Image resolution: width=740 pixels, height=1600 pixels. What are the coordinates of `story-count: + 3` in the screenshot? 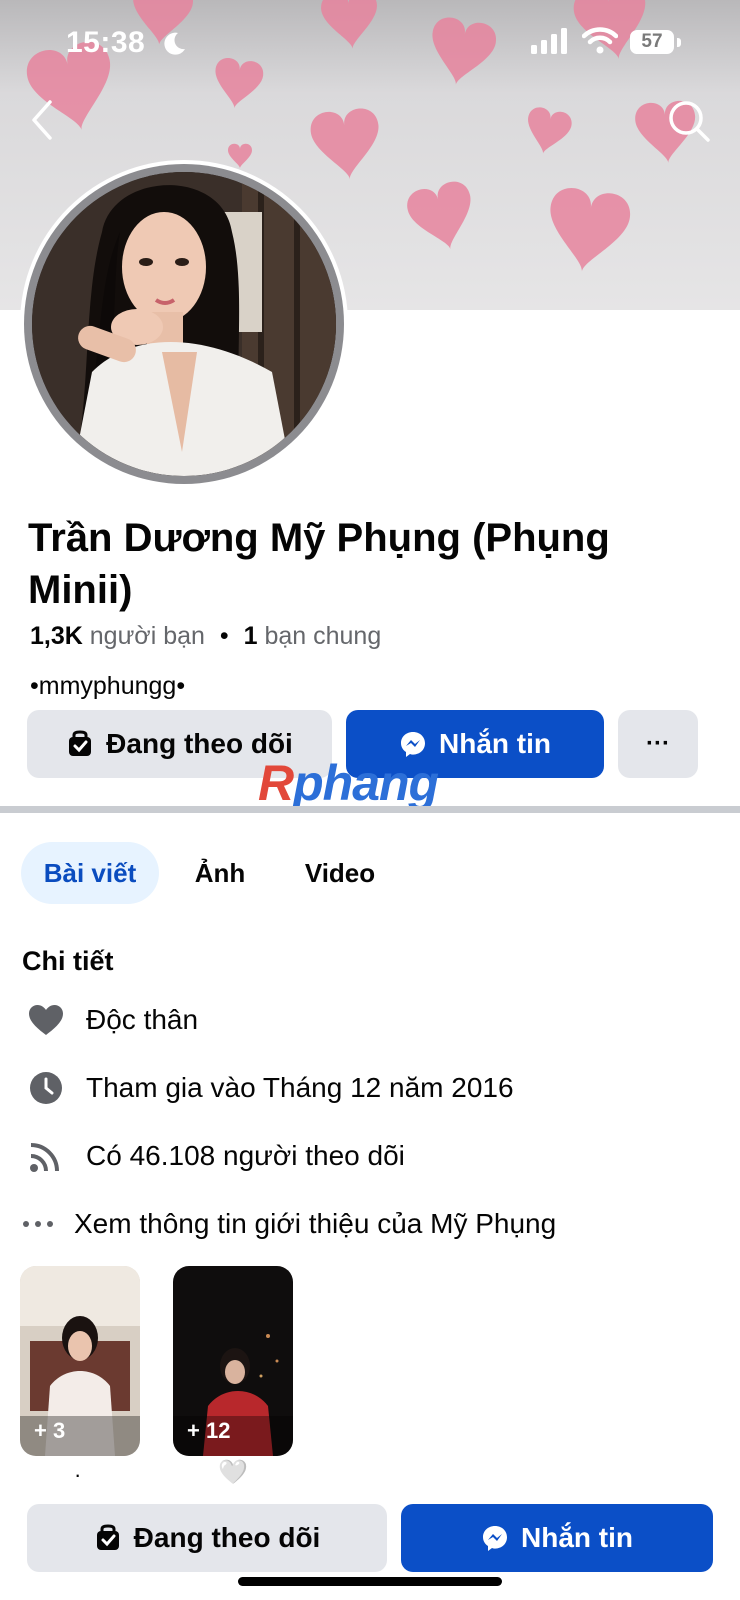 It's located at (50, 1430).